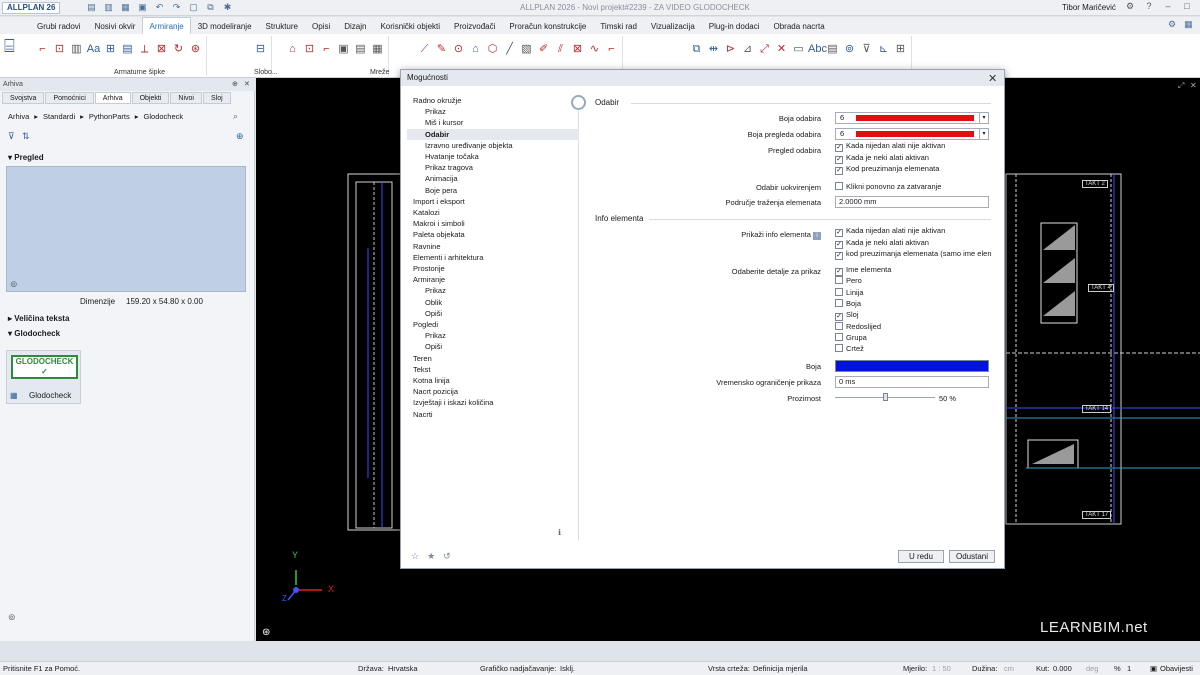  Describe the element at coordinates (1176, 668) in the screenshot. I see `obavijesti-label: Obavijesti` at that location.